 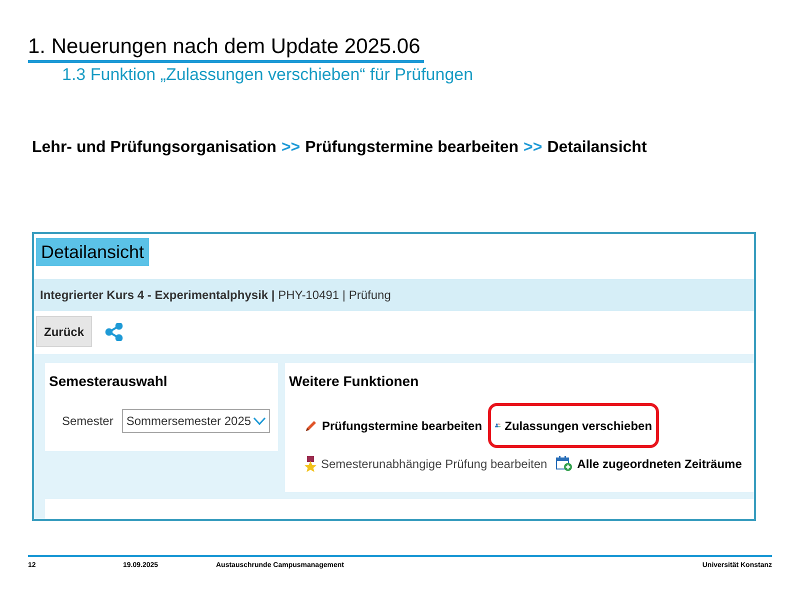 I want to click on page-heading: Detailansicht, so click(x=93, y=252).